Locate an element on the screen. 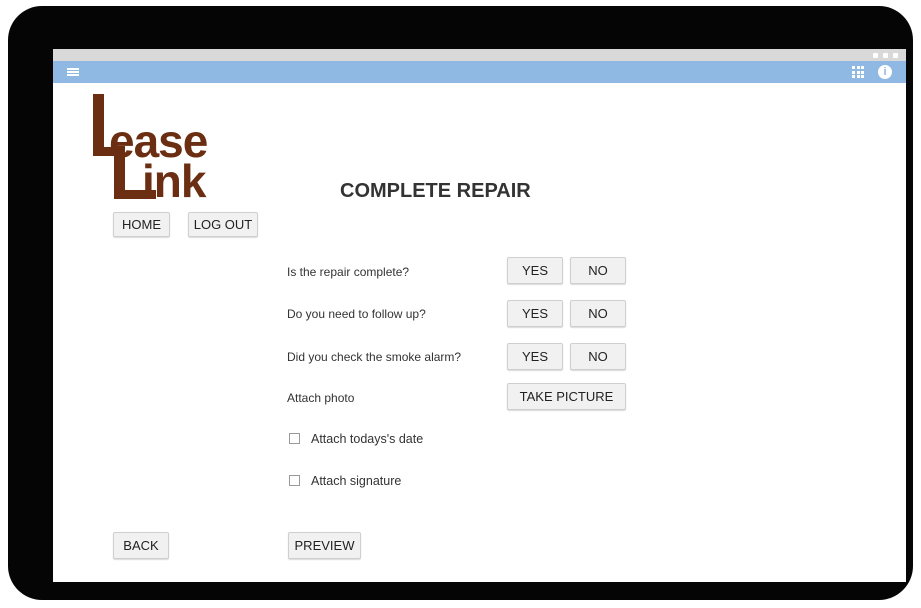 This screenshot has height=608, width=921. smoke-alarm-no-button: NO is located at coordinates (598, 356).